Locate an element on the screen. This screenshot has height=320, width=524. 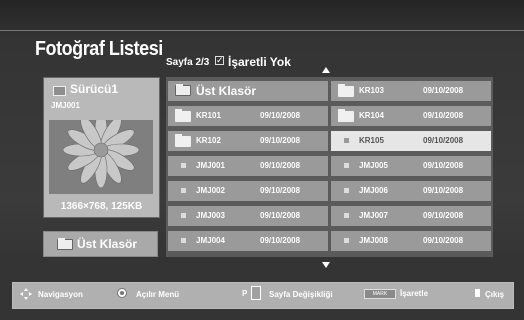
item-name: KR101 is located at coordinates (208, 115).